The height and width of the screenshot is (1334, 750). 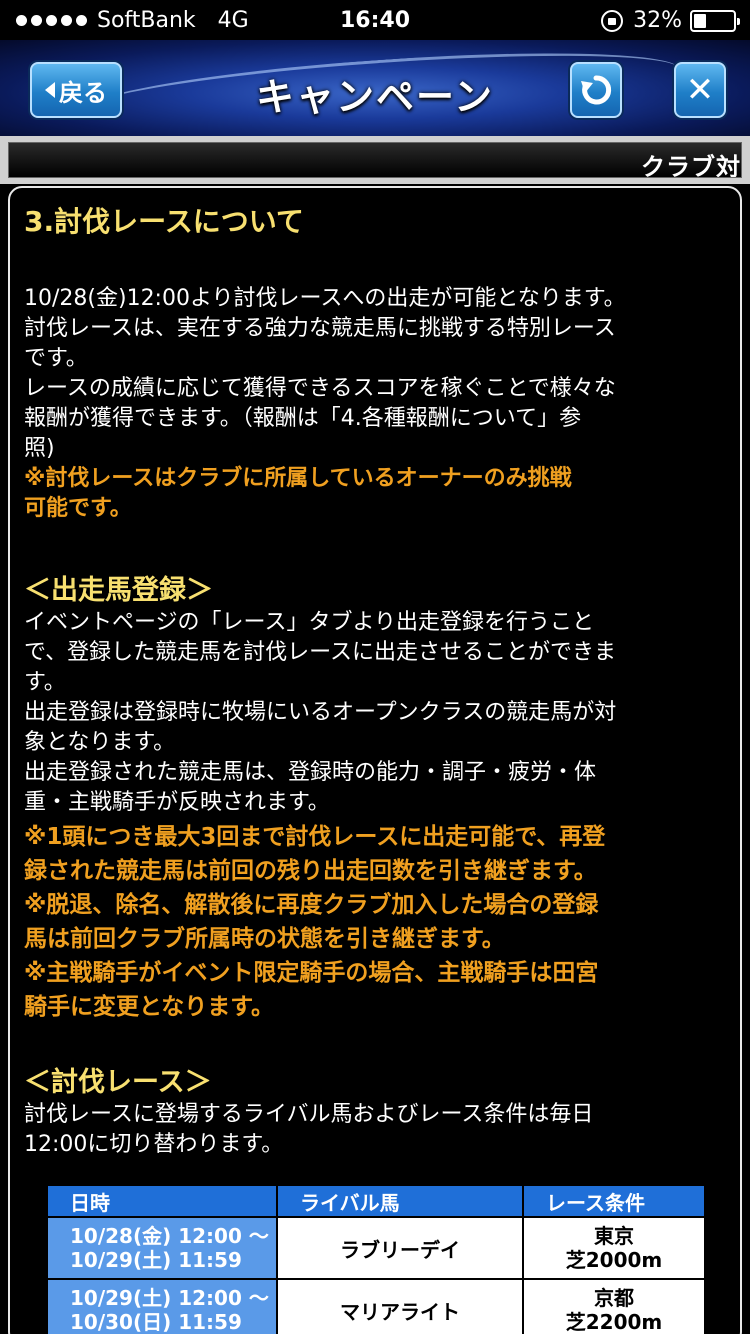 I want to click on table-header-row: 日時 ライバル馬 レース条件, so click(x=376, y=1201).